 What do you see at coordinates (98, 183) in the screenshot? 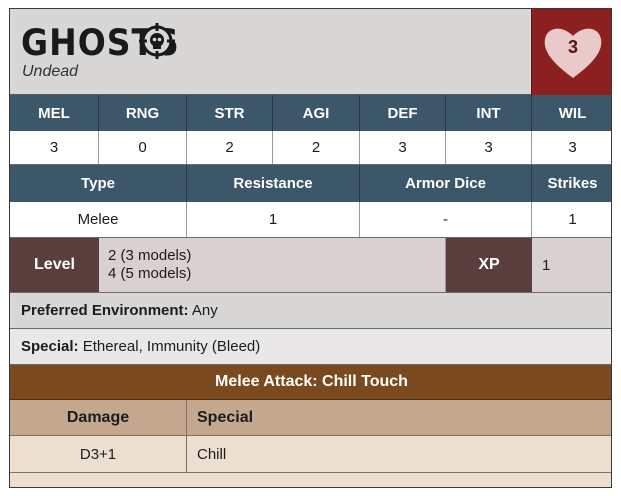
I see `type-header: Type` at bounding box center [98, 183].